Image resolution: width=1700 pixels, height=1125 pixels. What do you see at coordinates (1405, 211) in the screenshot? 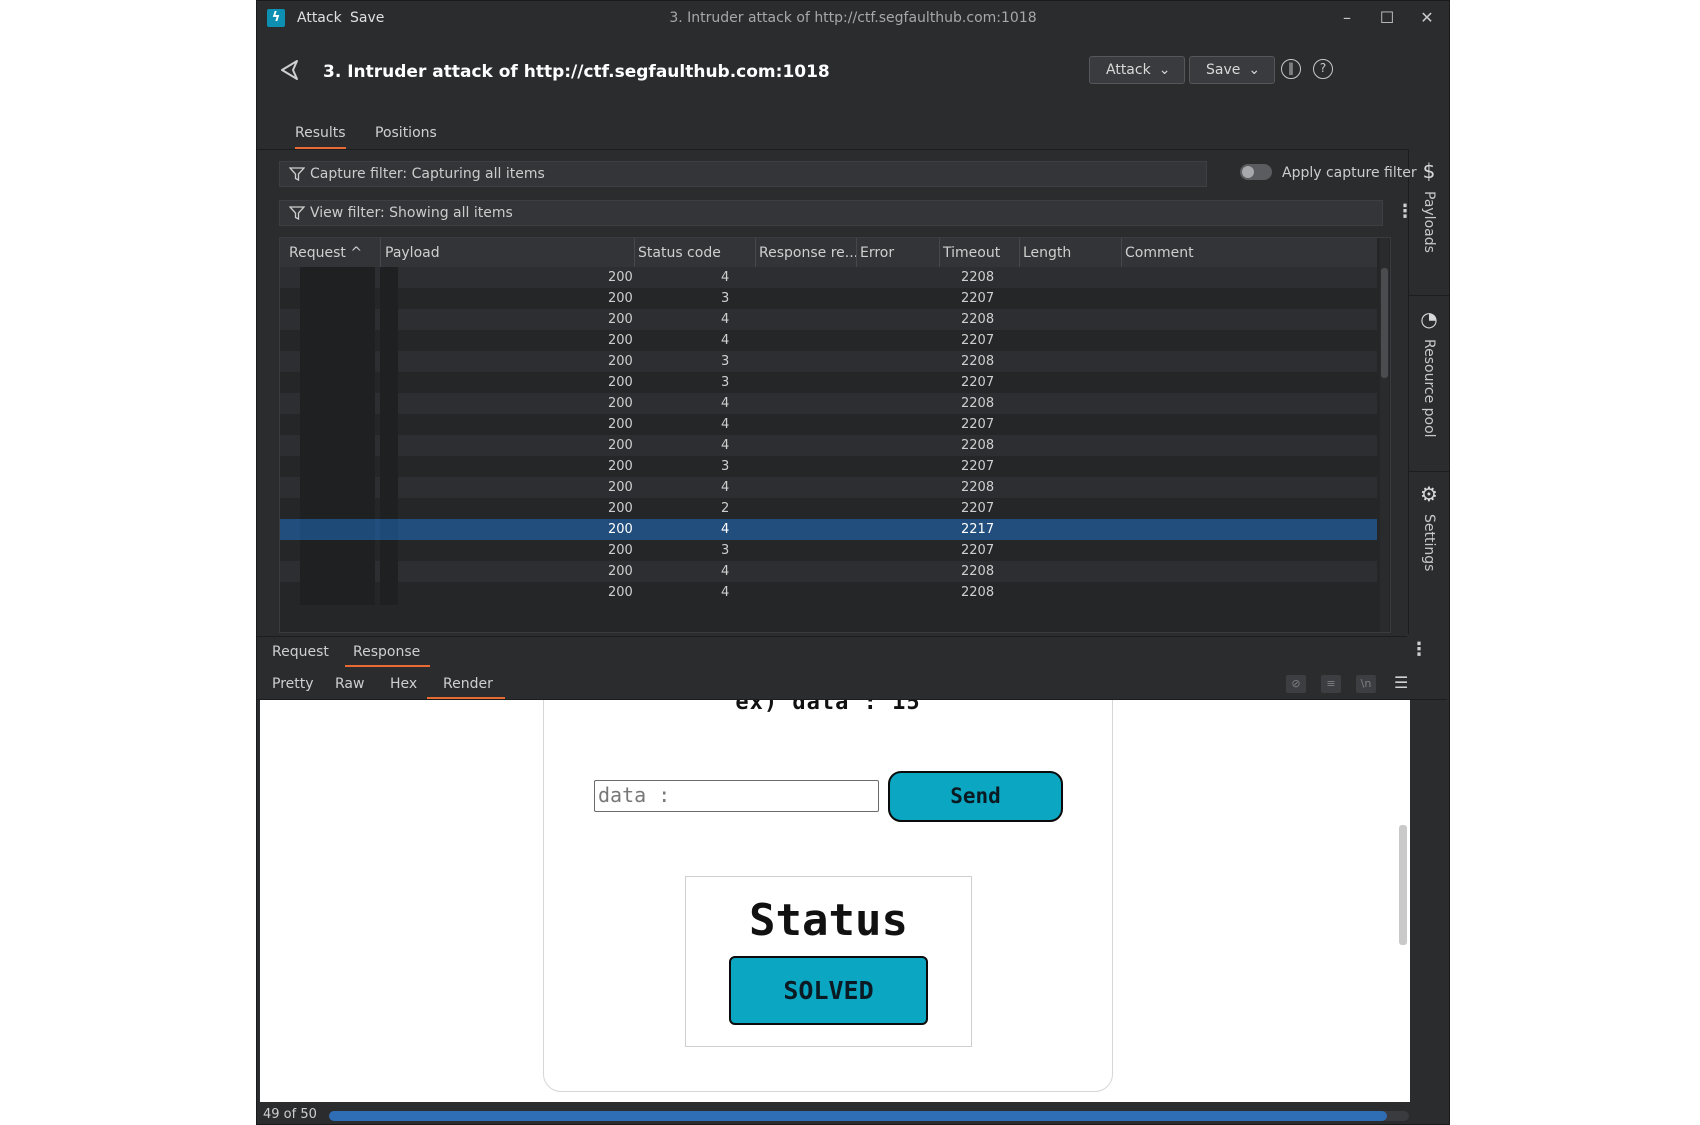
I see `more-options-icon: ⋮` at bounding box center [1405, 211].